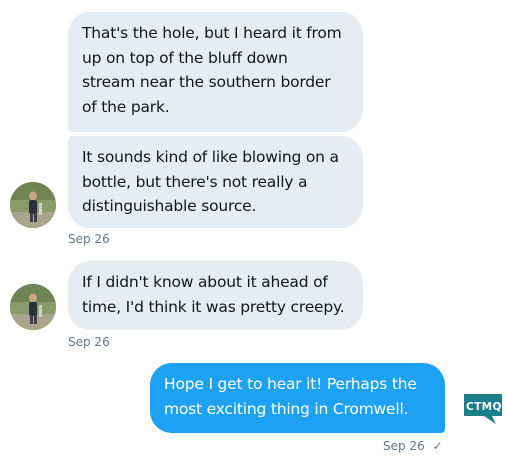 The height and width of the screenshot is (462, 506). I want to click on checkmark-icon: ✓, so click(437, 446).